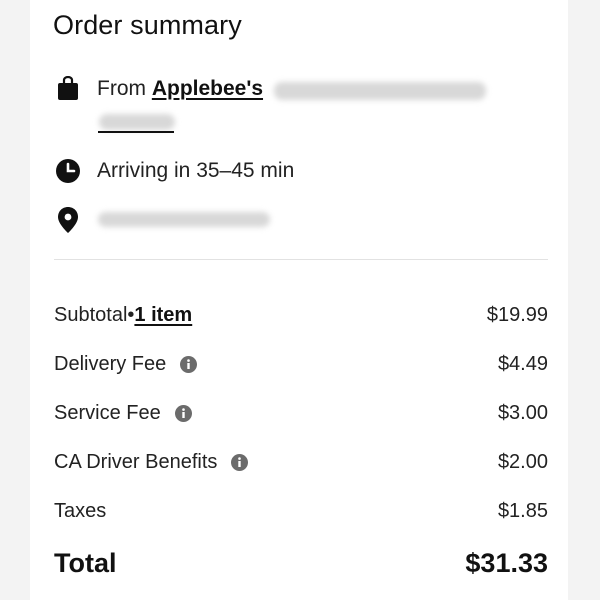 Image resolution: width=600 pixels, height=600 pixels. Describe the element at coordinates (91, 314) in the screenshot. I see `subtotal-label: Subtotal` at that location.